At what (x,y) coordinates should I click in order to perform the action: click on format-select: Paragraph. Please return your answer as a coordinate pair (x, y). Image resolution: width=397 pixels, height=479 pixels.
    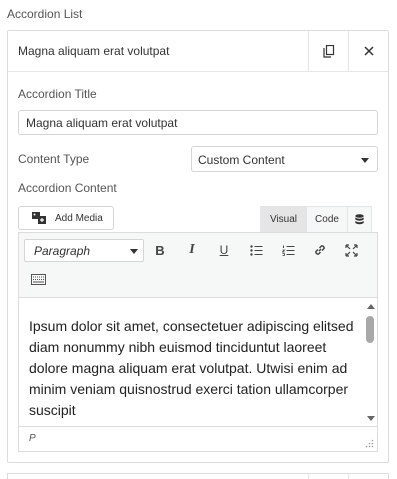
    Looking at the image, I should click on (84, 250).